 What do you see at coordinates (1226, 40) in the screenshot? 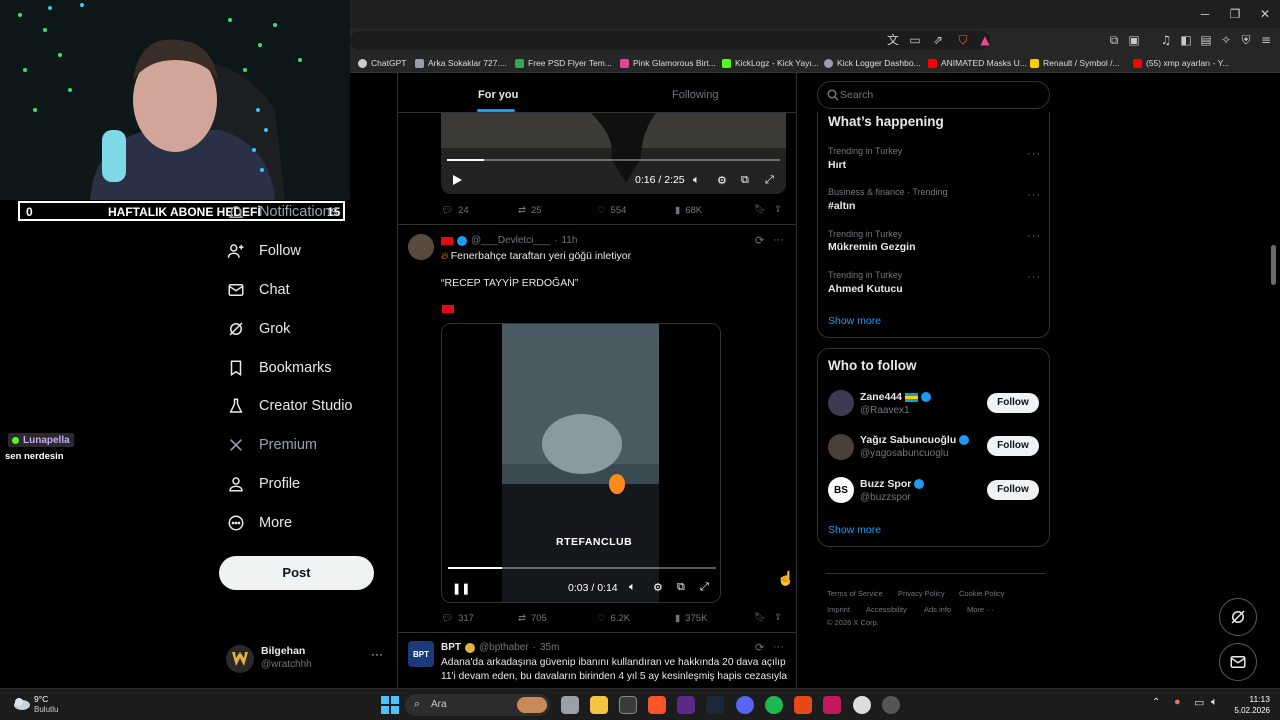
I see `ai-icon: ✧` at bounding box center [1226, 40].